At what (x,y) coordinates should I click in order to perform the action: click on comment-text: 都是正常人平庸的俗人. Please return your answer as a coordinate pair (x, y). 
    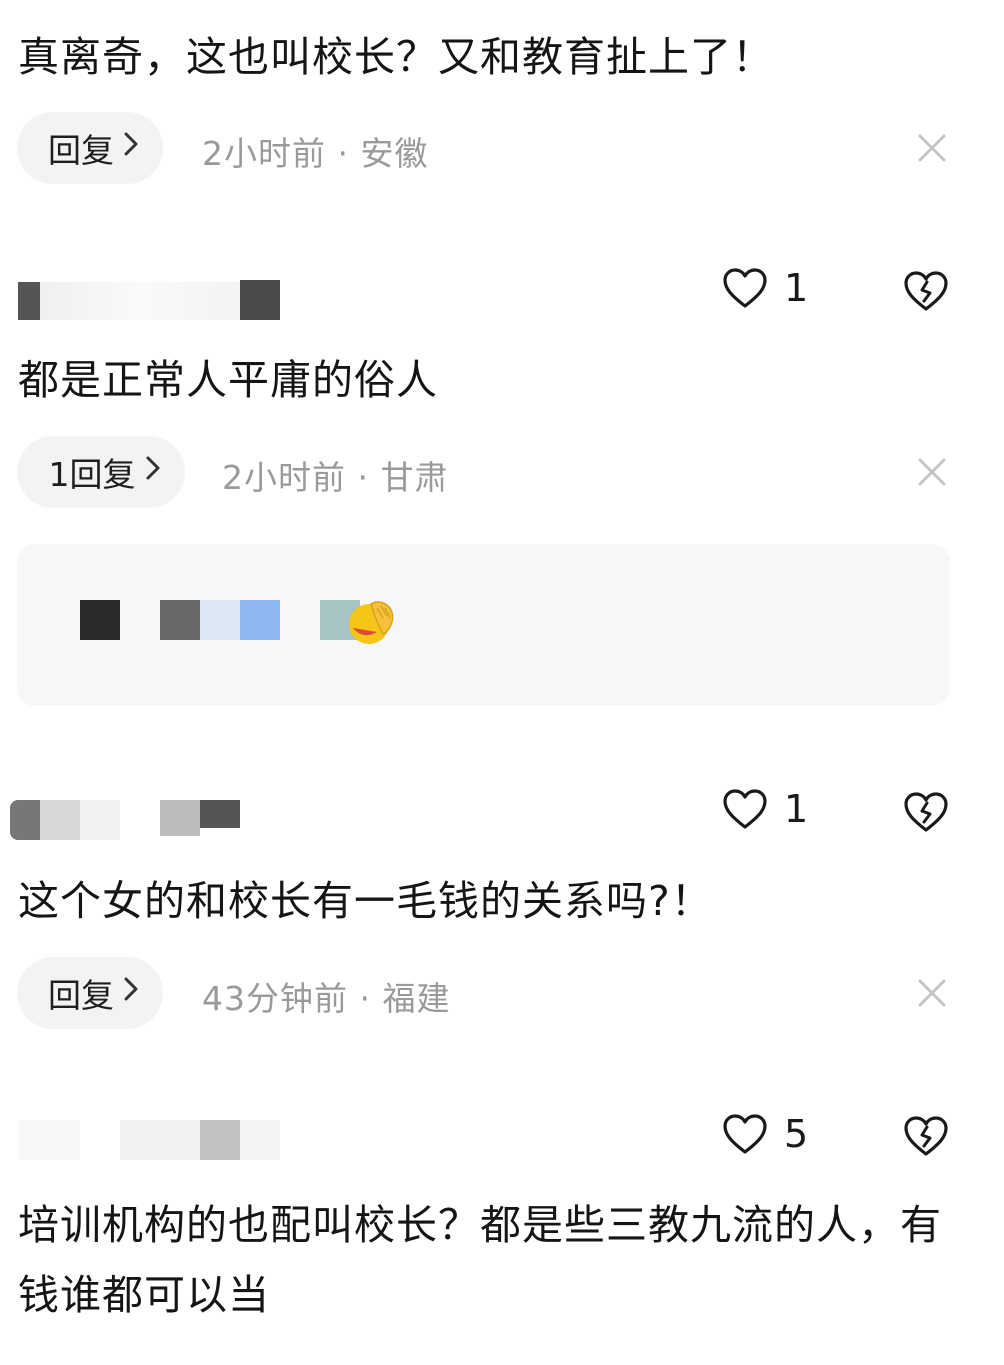
    Looking at the image, I should click on (228, 380).